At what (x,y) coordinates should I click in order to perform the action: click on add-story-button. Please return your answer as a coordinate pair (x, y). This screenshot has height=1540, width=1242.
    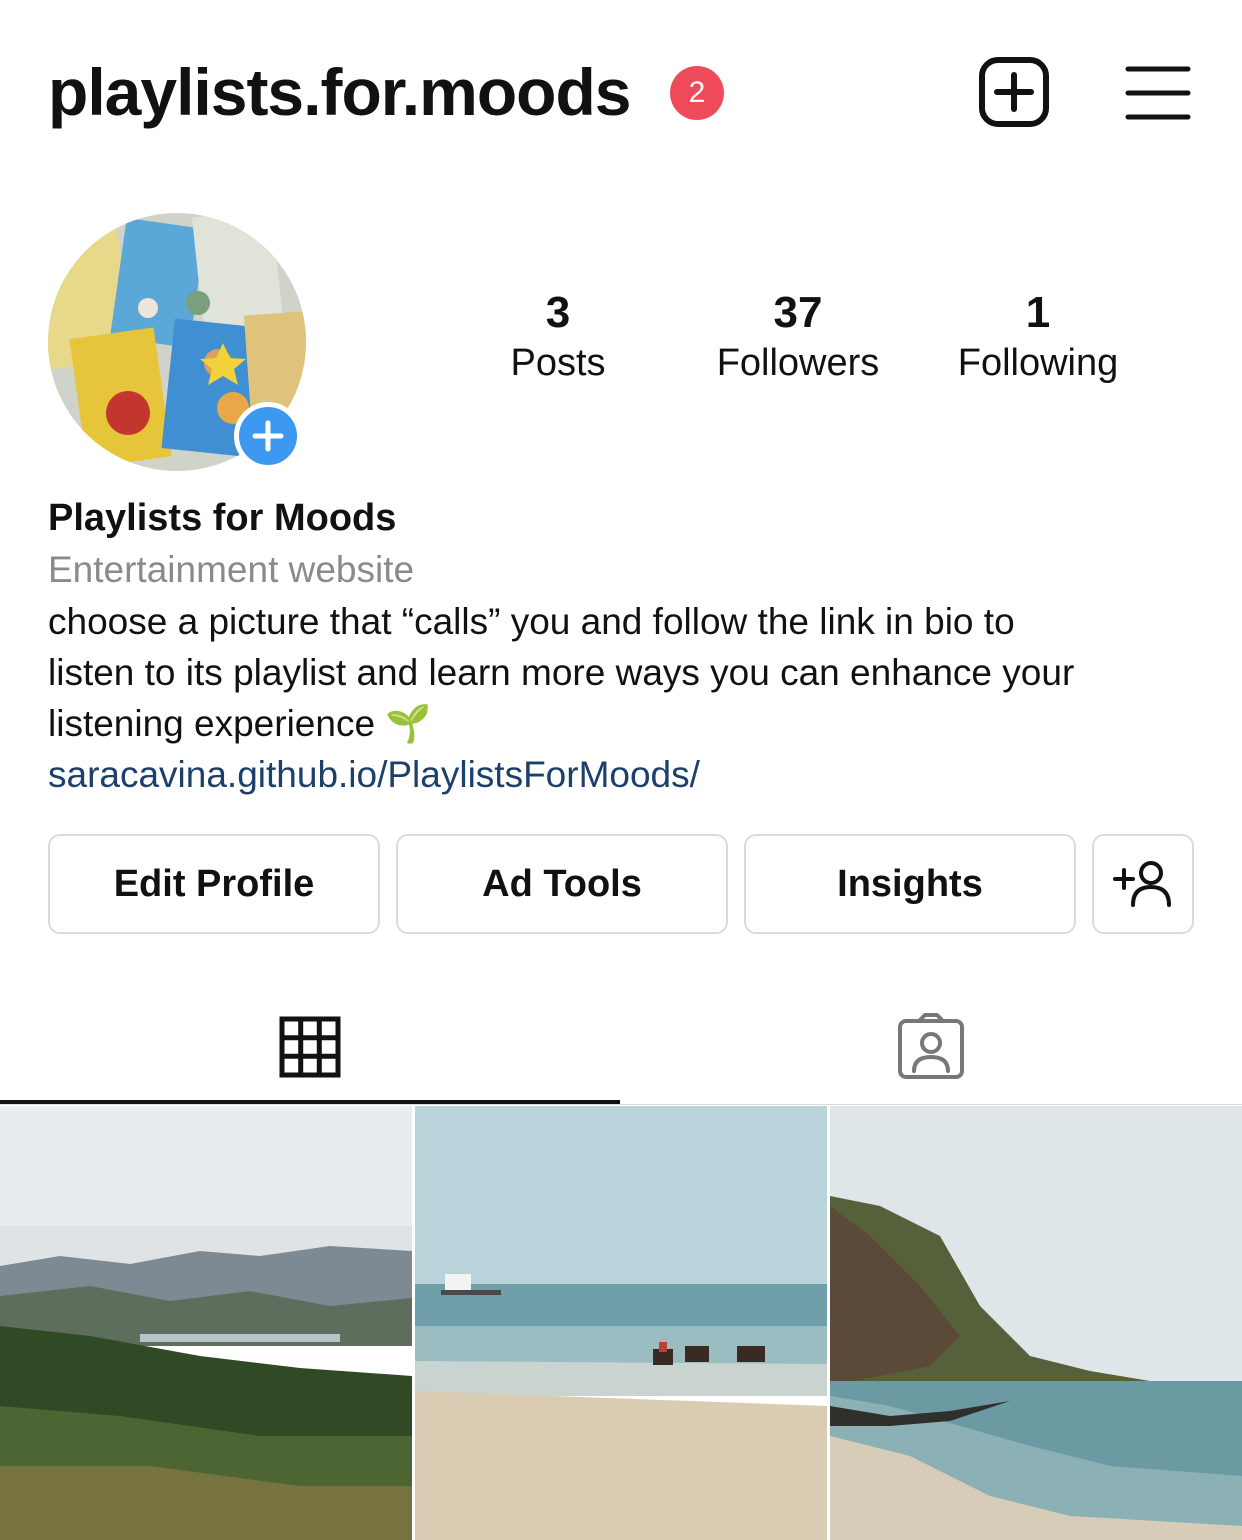
    Looking at the image, I should click on (268, 436).